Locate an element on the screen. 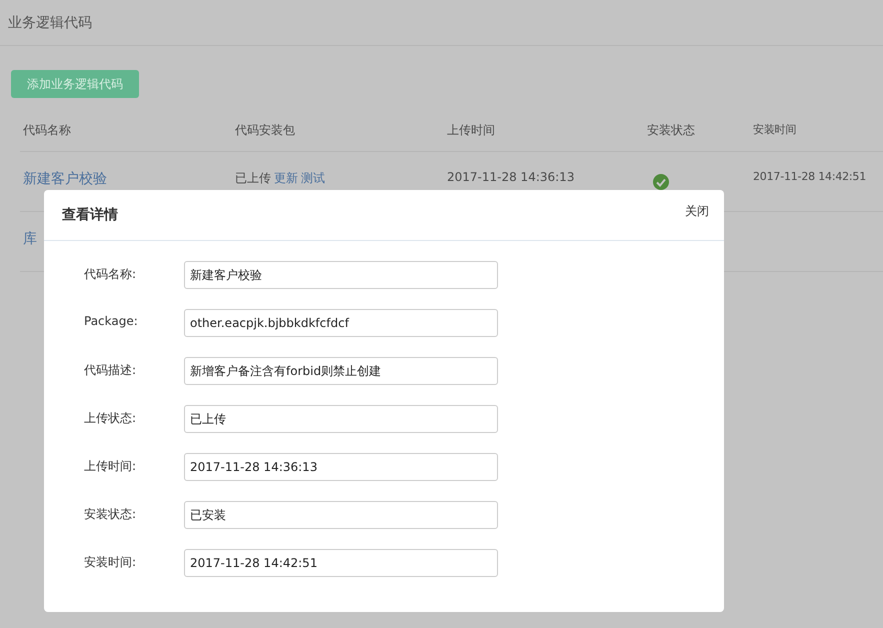 The image size is (883, 628). field-label: 代码名称: is located at coordinates (110, 274).